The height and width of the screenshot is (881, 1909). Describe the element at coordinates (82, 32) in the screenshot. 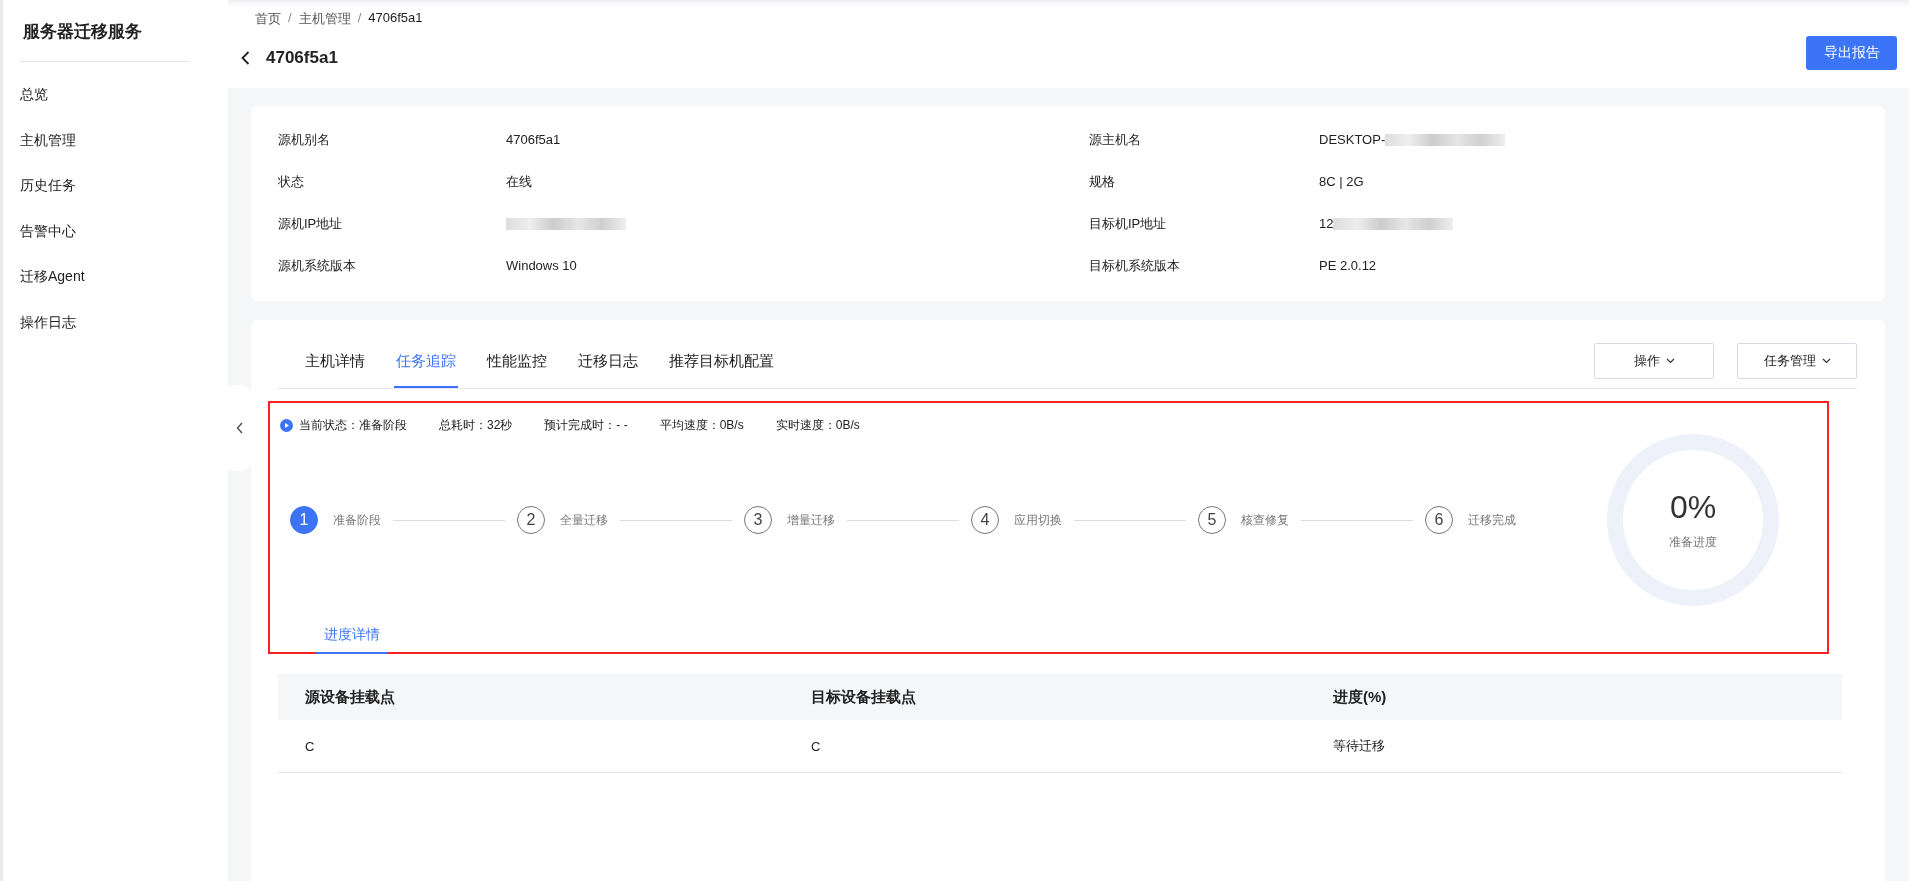

I see `app-title: 服务器迁移服务` at that location.